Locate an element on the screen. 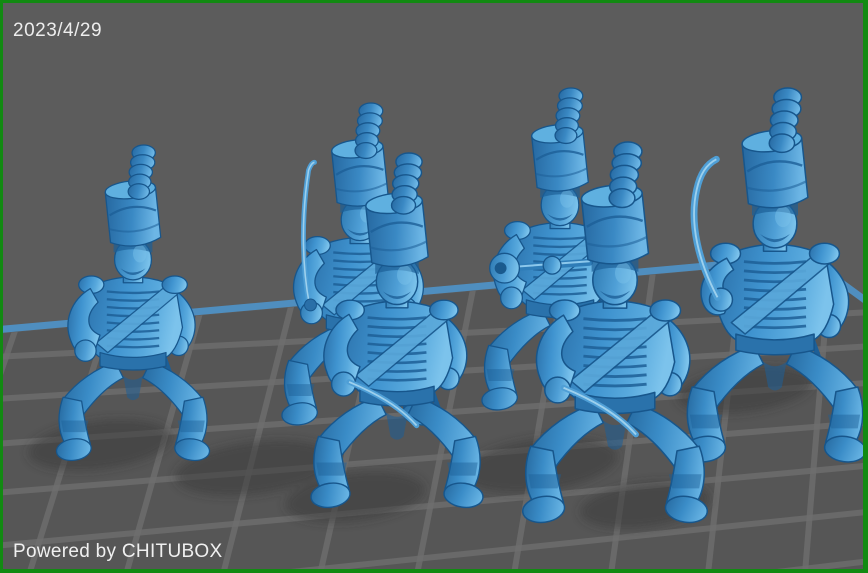  date-label: 2023/4/29 is located at coordinates (58, 30).